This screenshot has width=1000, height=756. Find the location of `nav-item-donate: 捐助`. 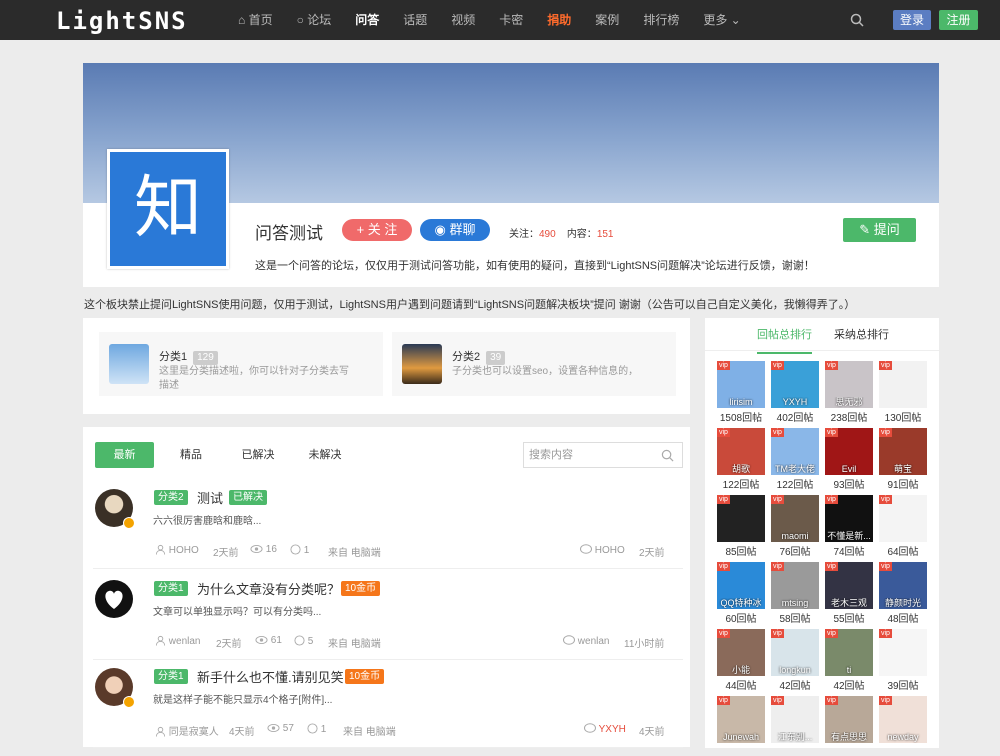

nav-item-donate: 捐助 is located at coordinates (559, 20).